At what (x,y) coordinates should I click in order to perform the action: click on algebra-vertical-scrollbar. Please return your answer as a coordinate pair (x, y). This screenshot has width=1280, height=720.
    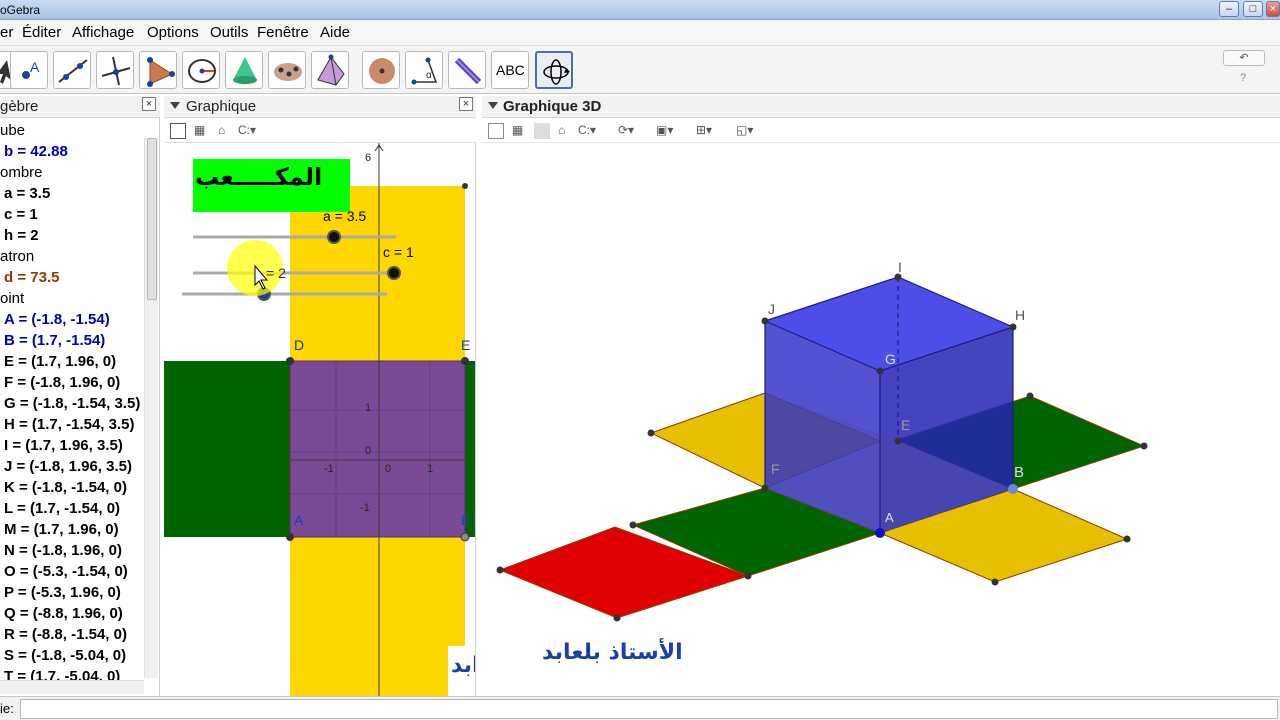
    Looking at the image, I should click on (151, 408).